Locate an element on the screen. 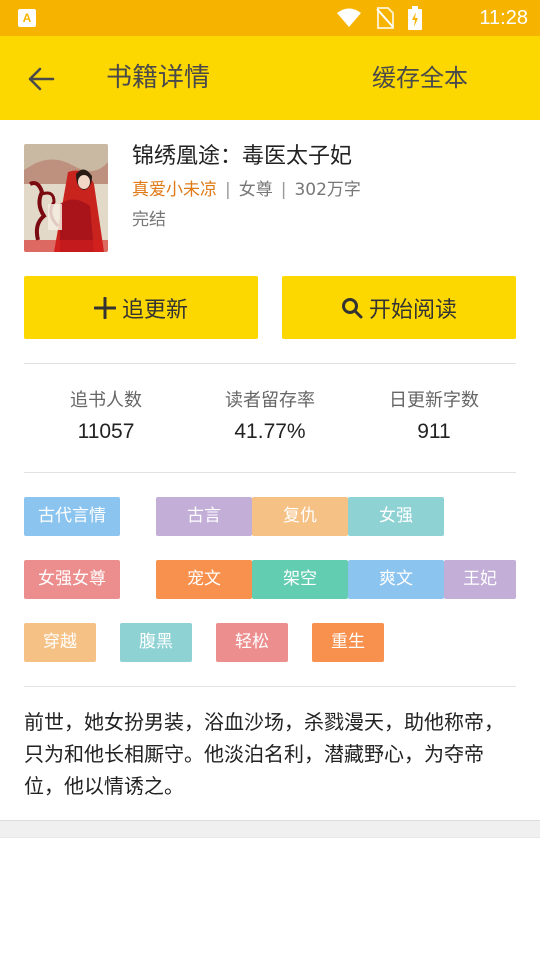 Image resolution: width=540 pixels, height=960 pixels. tag: 轻松 is located at coordinates (252, 642).